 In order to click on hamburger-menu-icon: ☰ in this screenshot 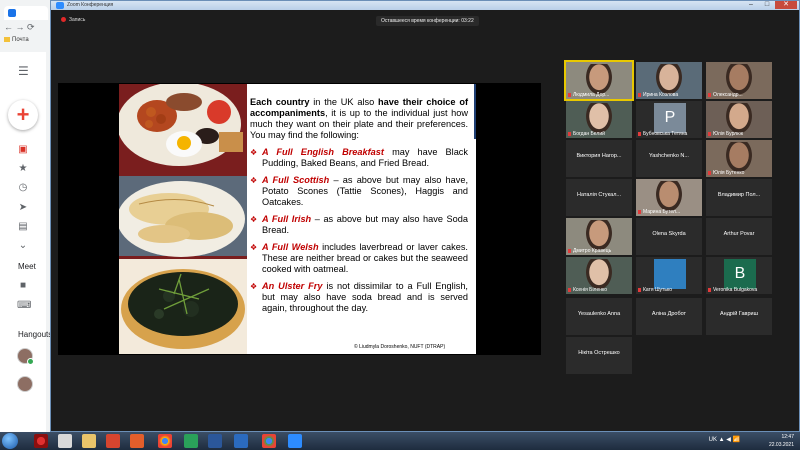, I will do `click(23, 71)`.